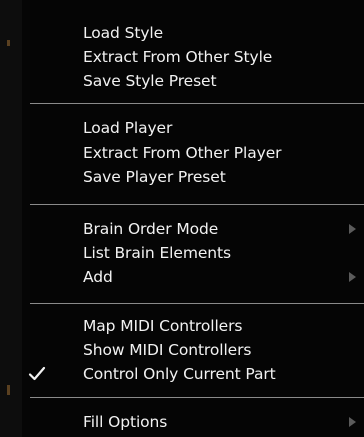  Describe the element at coordinates (178, 57) in the screenshot. I see `menu-item-label: Extract From Other Style` at that location.